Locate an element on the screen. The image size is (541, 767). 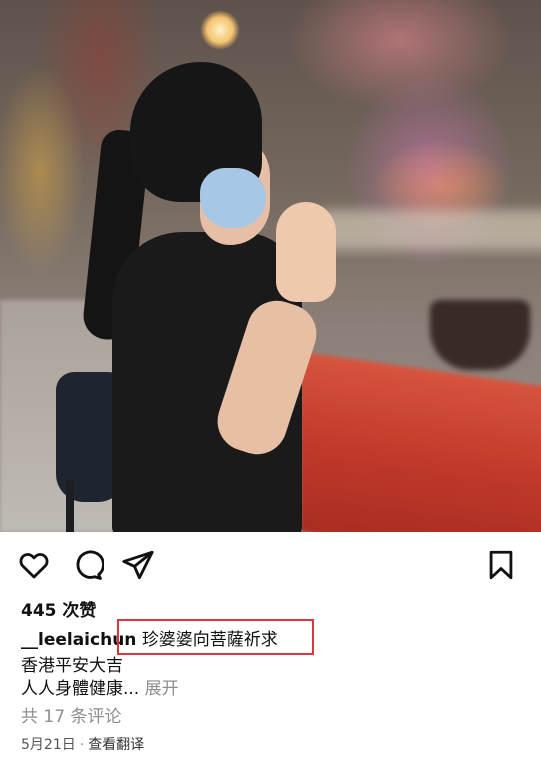
background-lamp is located at coordinates (220, 30).